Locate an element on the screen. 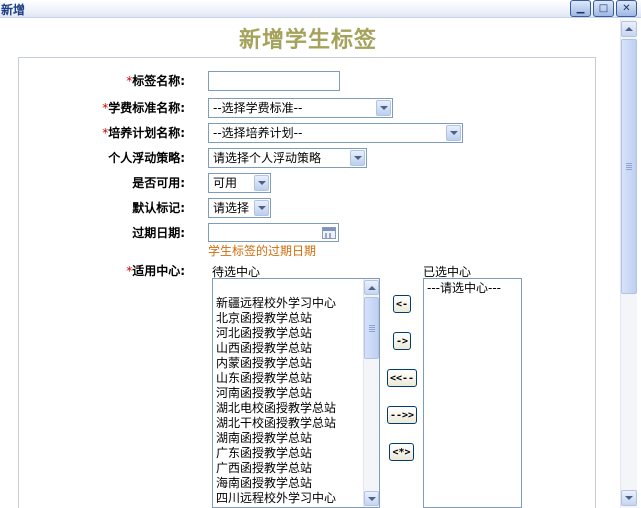 Image resolution: width=641 pixels, height=508 pixels. list-item: 河南函授教学总站 is located at coordinates (276, 393).